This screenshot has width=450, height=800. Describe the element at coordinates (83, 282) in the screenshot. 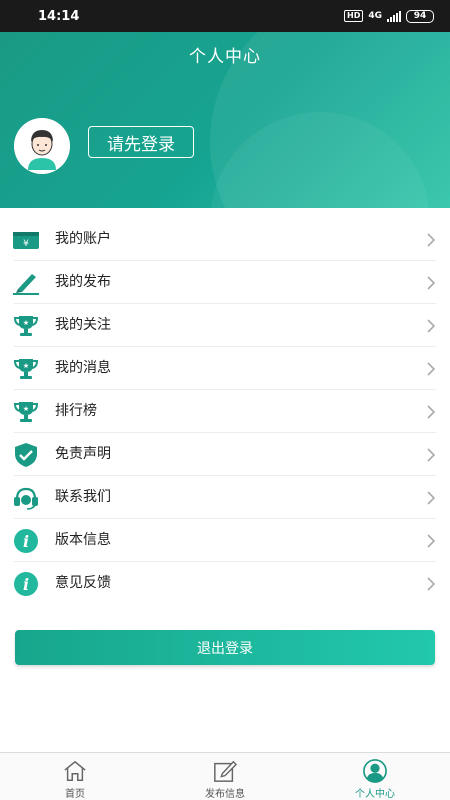

I see `menu-item-label: 我的发布` at that location.